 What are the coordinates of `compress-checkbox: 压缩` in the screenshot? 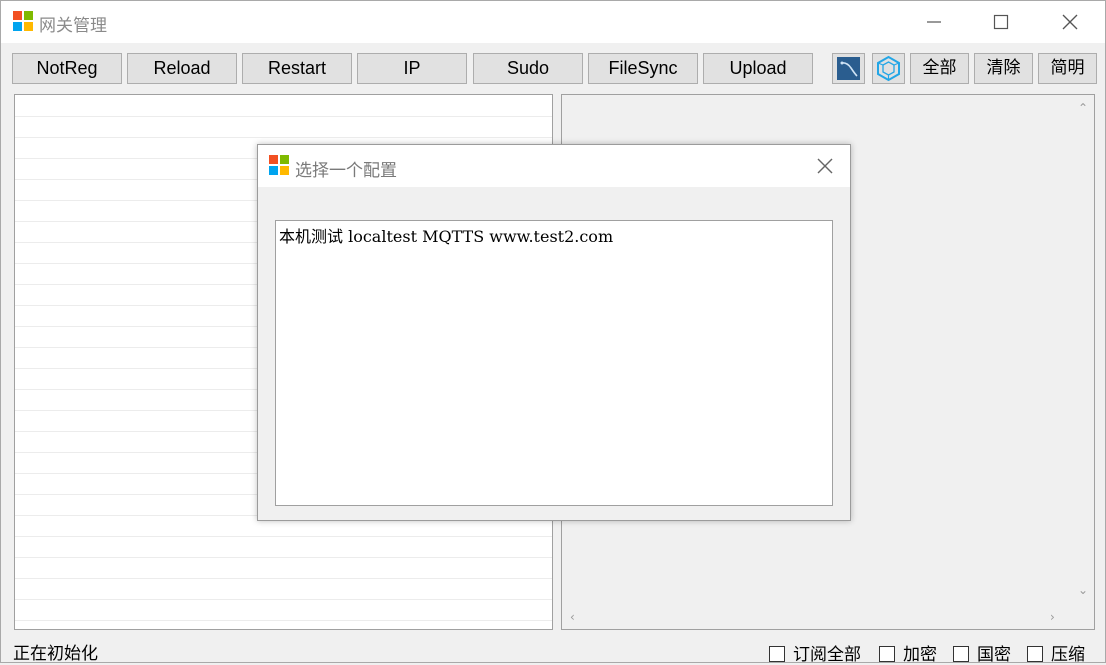 It's located at (1056, 652).